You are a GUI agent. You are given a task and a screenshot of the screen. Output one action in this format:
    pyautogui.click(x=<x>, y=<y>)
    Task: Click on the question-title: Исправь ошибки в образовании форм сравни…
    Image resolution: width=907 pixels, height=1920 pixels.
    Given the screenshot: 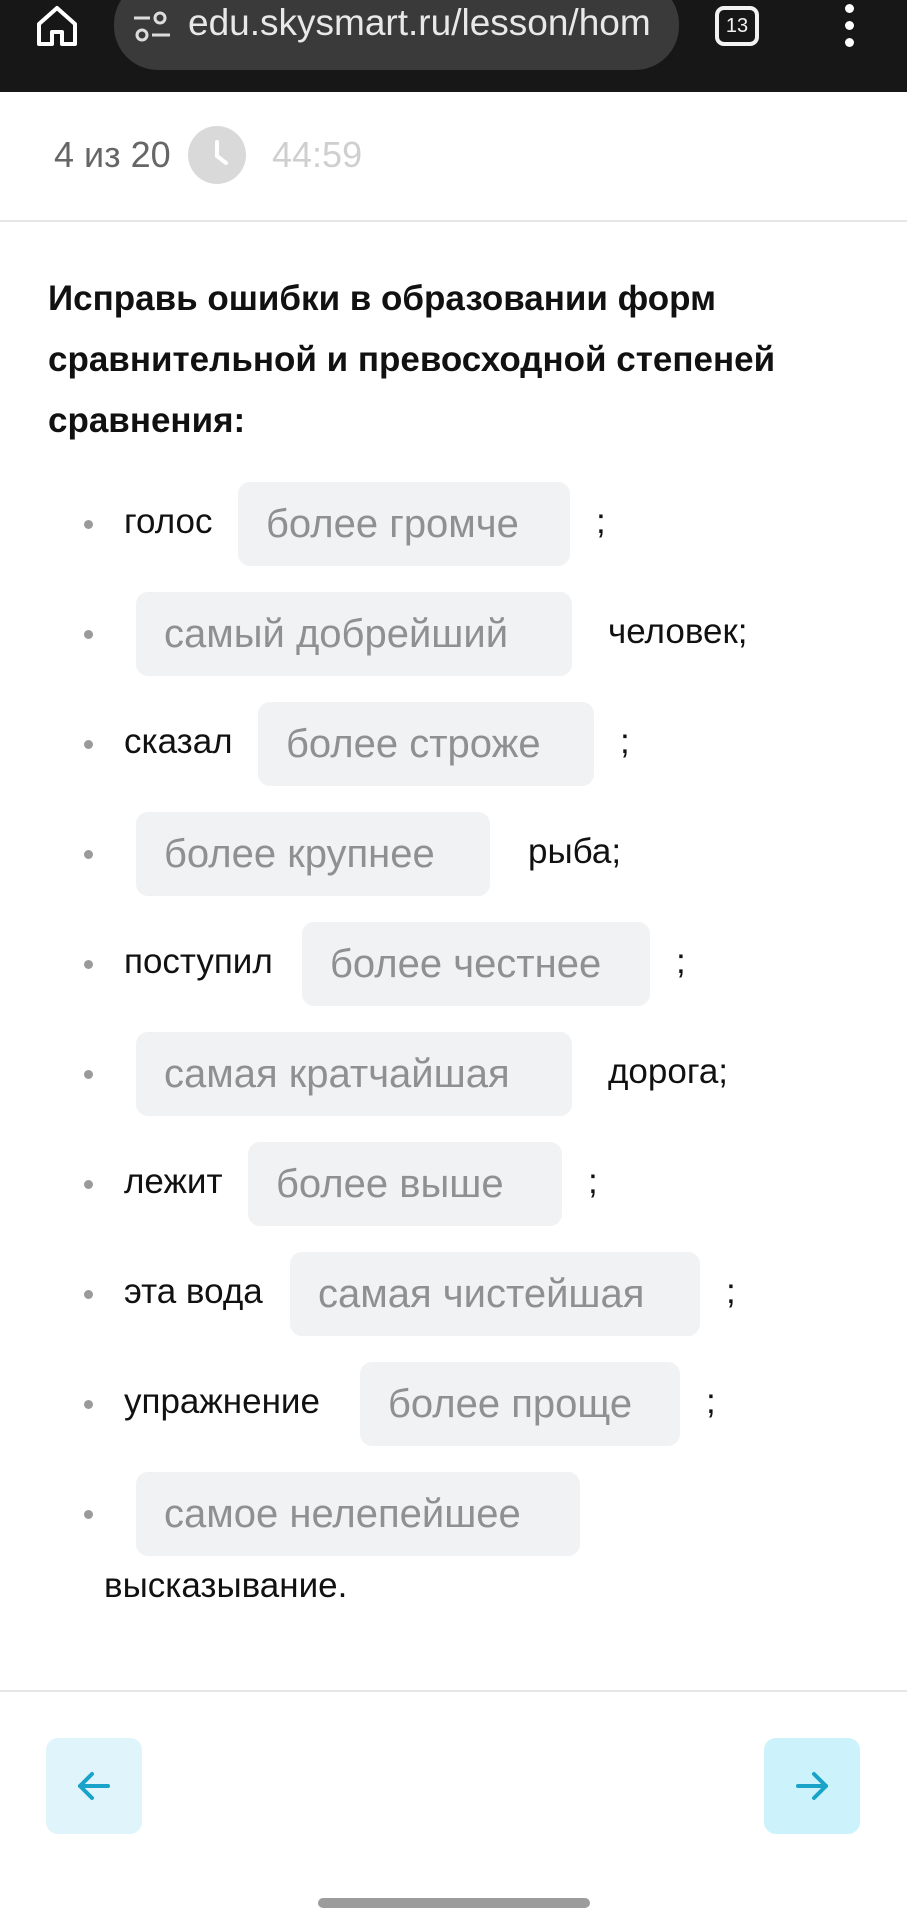 What is the action you would take?
    pyautogui.click(x=412, y=359)
    